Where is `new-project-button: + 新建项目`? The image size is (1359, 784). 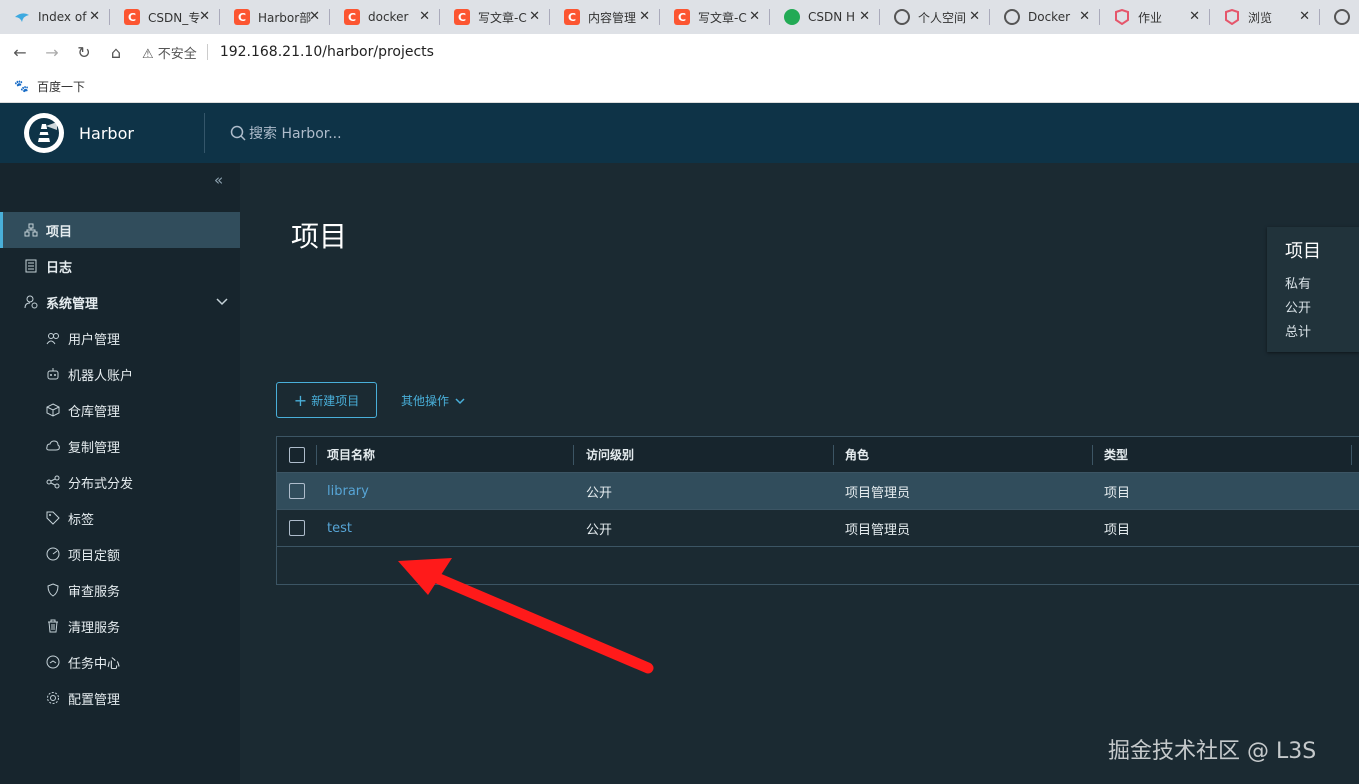 new-project-button: + 新建项目 is located at coordinates (326, 400).